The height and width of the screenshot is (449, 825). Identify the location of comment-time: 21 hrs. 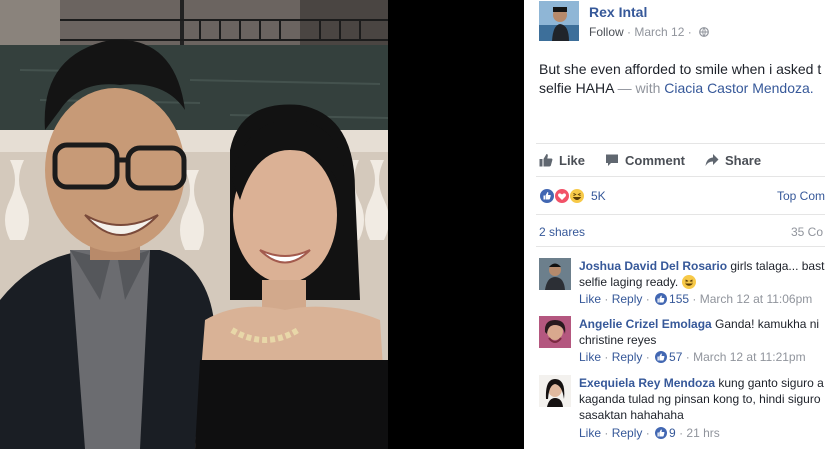
(702, 433).